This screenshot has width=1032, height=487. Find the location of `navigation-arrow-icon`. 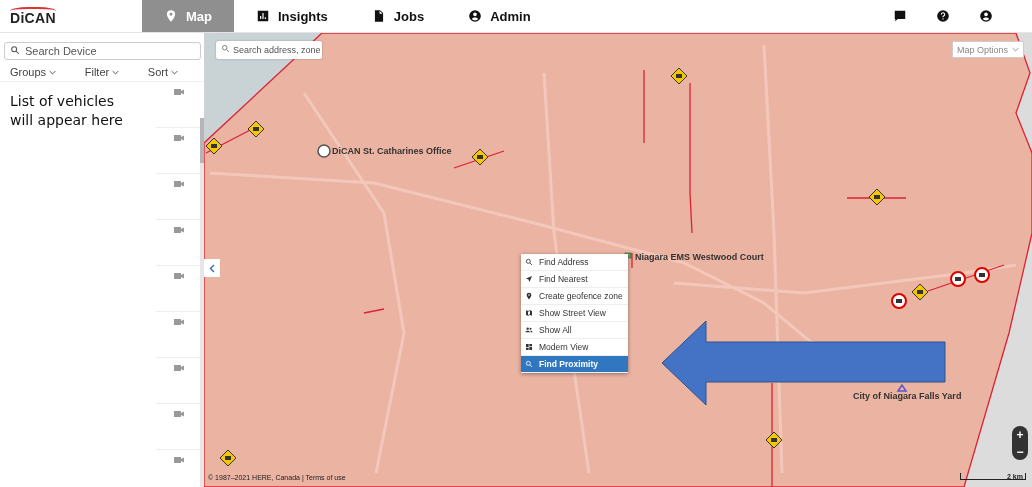

navigation-arrow-icon is located at coordinates (529, 279).